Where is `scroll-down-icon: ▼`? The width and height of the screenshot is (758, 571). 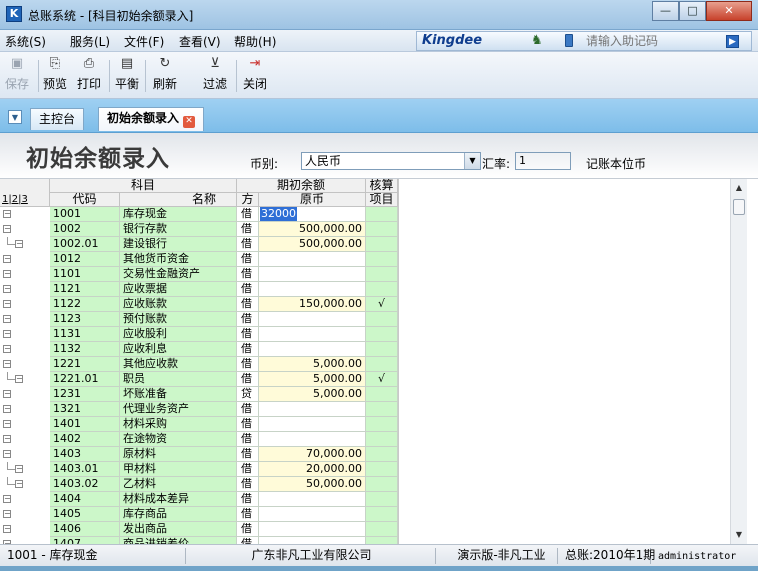 scroll-down-icon: ▼ is located at coordinates (739, 535).